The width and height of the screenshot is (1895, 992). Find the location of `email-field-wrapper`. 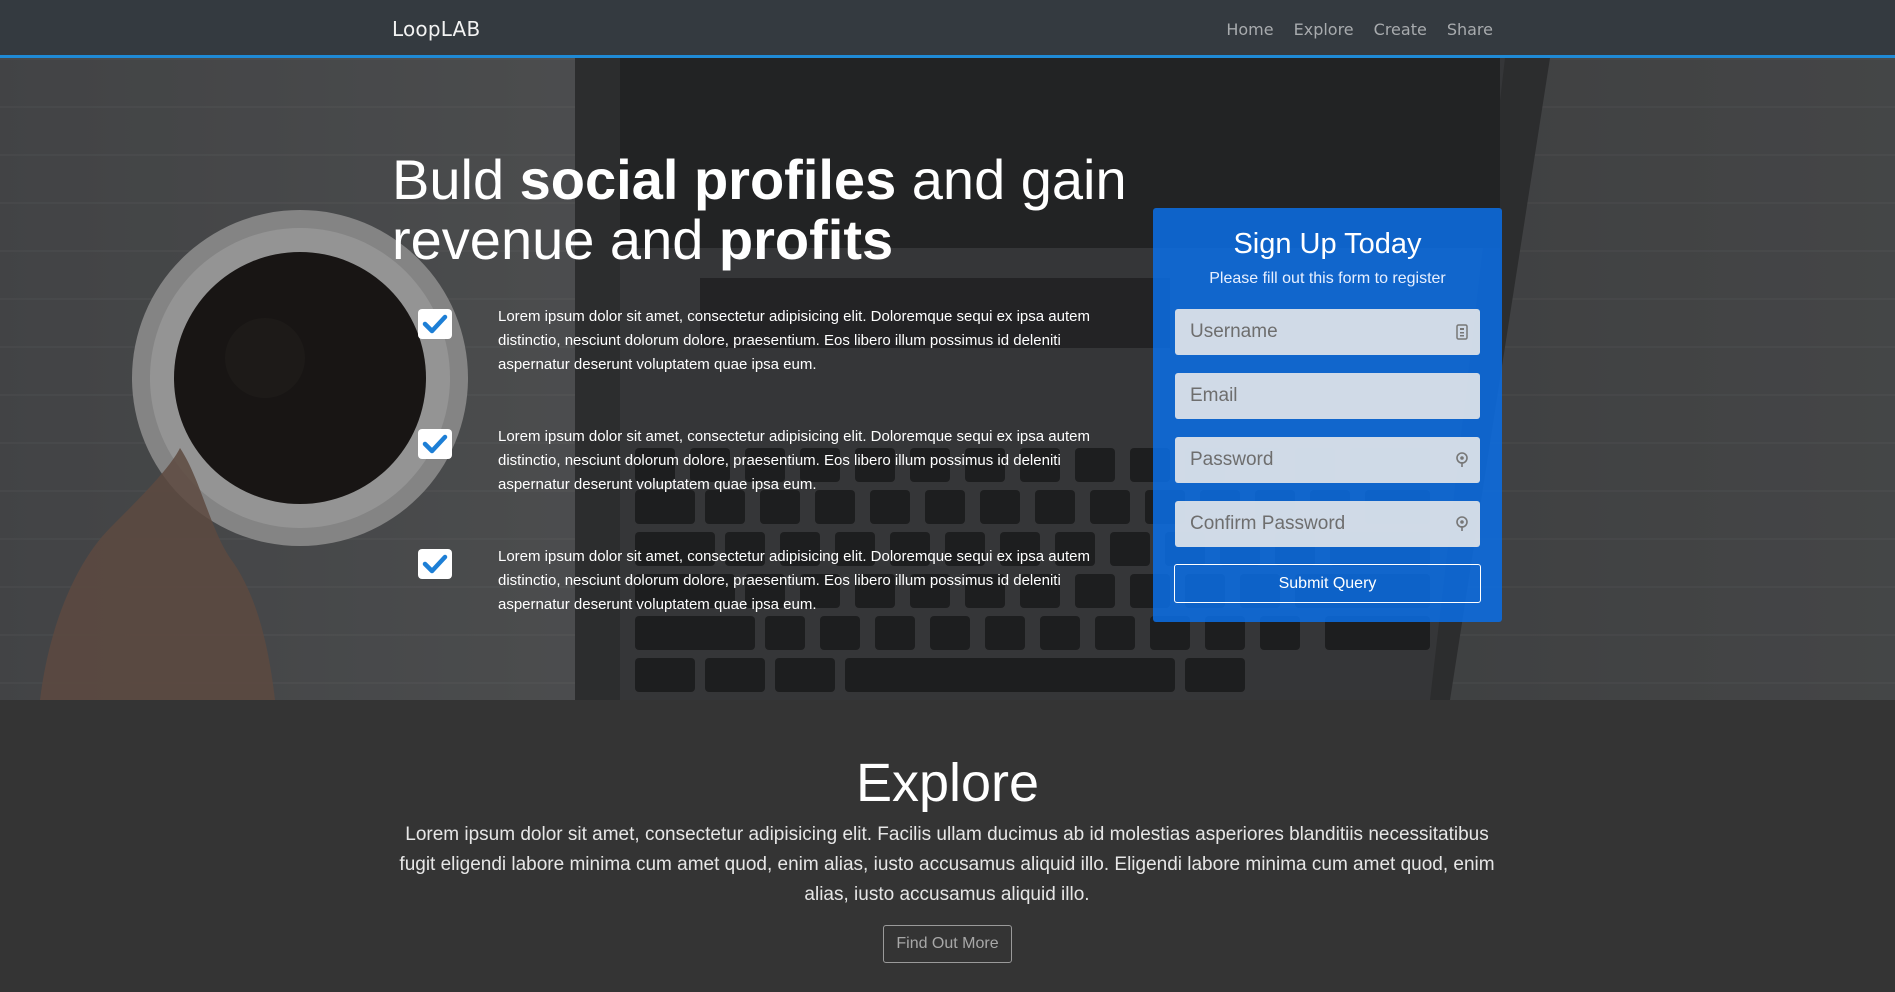

email-field-wrapper is located at coordinates (1327, 396).